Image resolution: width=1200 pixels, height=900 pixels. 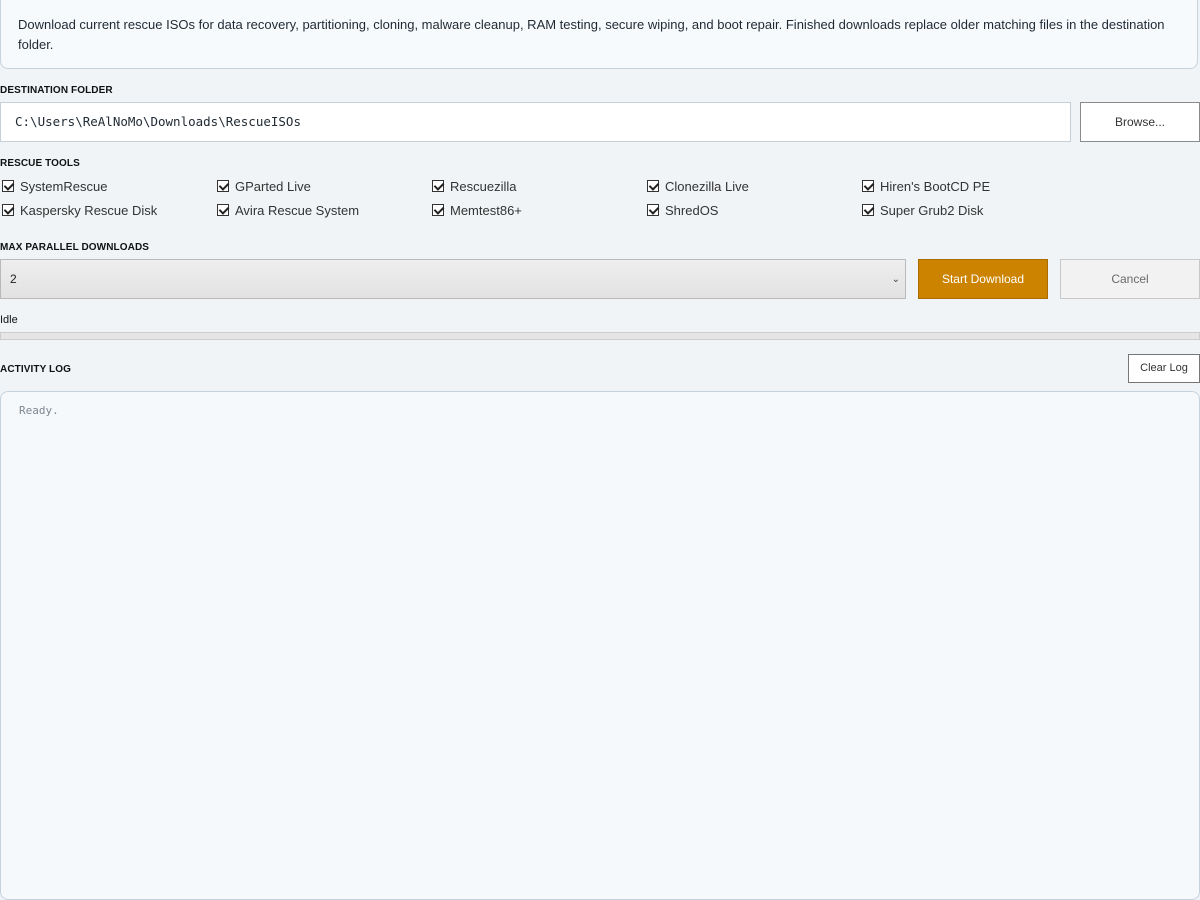 What do you see at coordinates (1164, 368) in the screenshot?
I see `clear-log-button: Clear Log` at bounding box center [1164, 368].